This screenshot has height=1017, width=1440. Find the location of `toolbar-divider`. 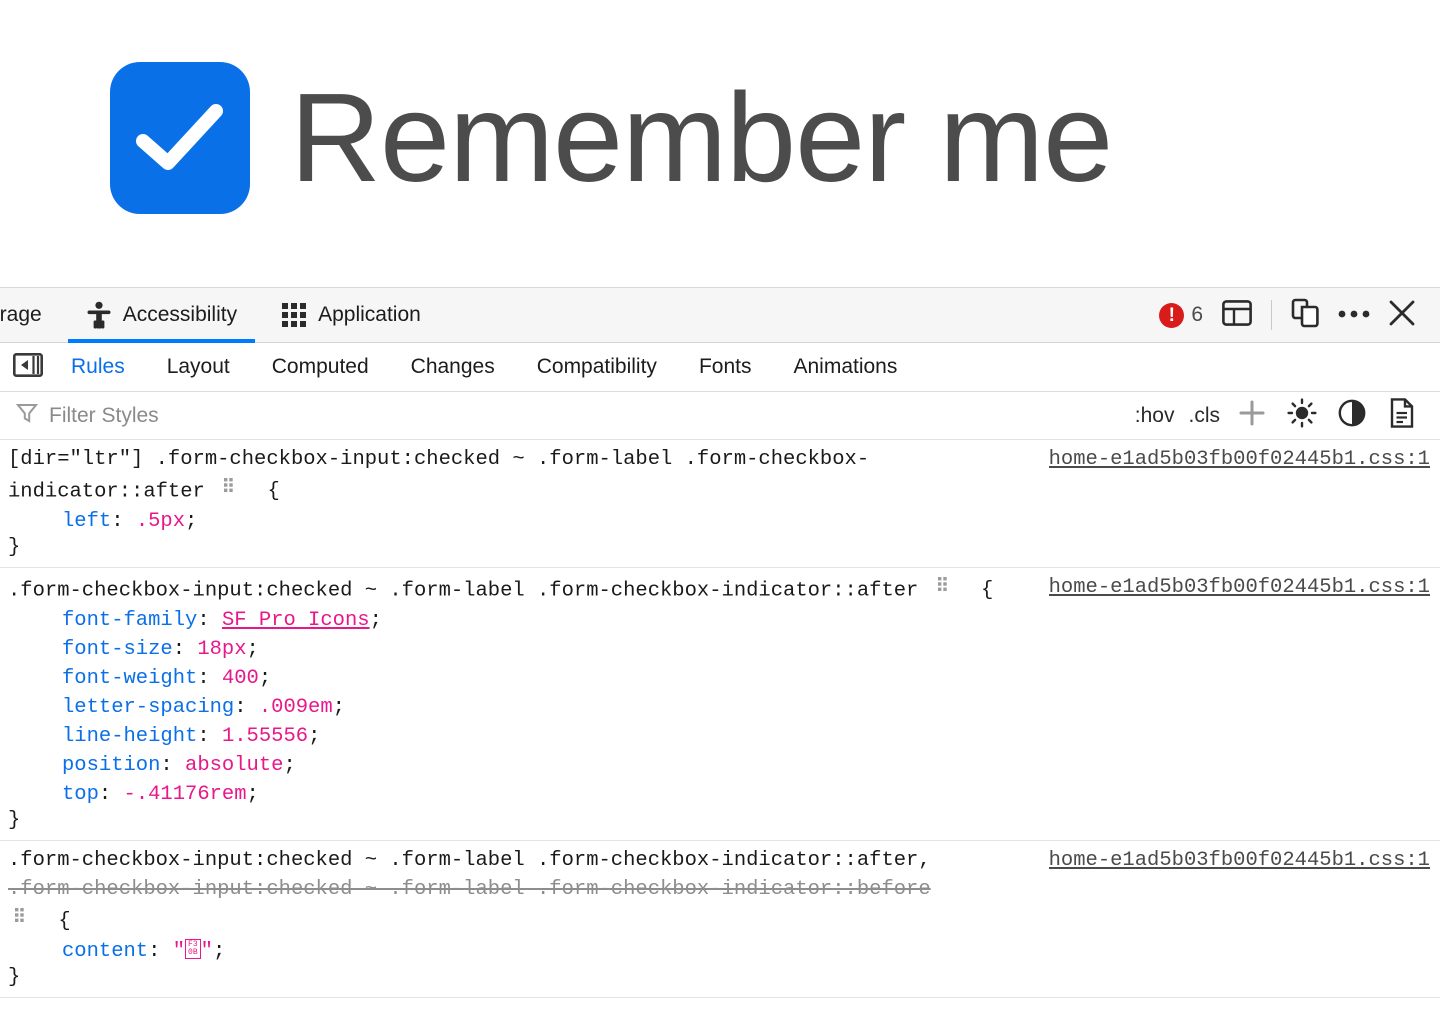

toolbar-divider is located at coordinates (1271, 315).